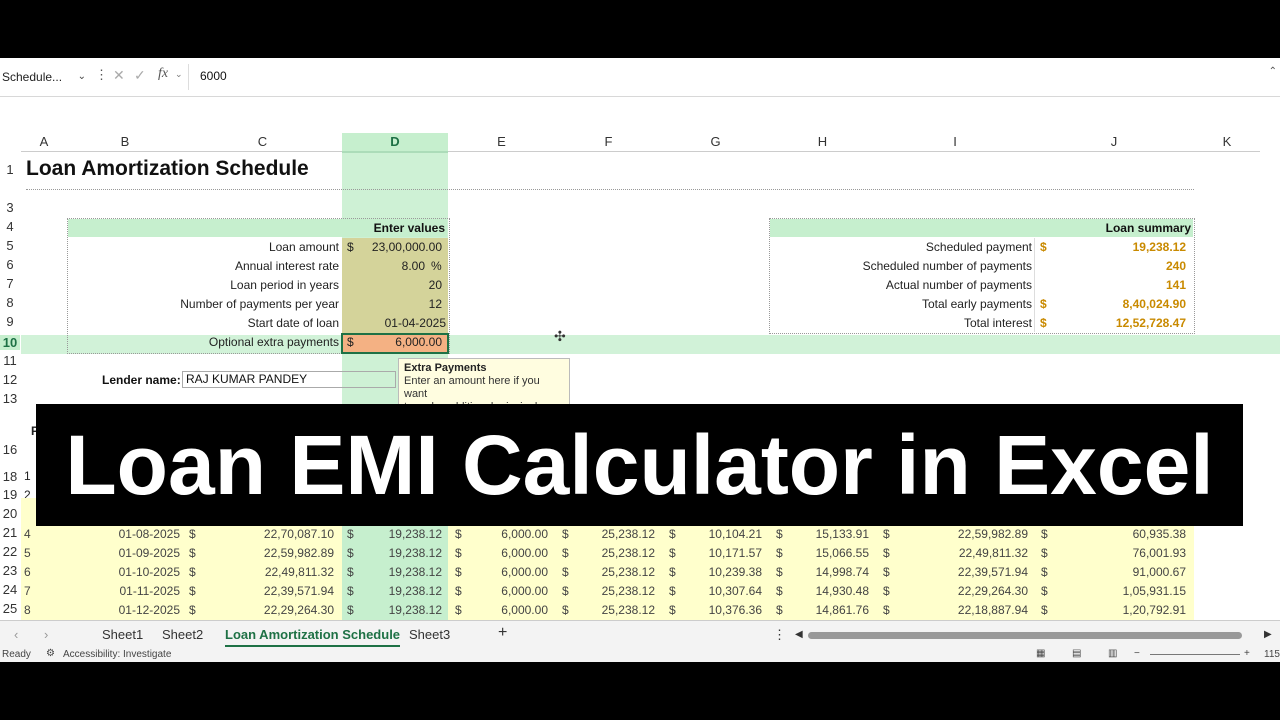 The height and width of the screenshot is (720, 1280). Describe the element at coordinates (313, 637) in the screenshot. I see `tab-loan-amortization-schedule: Loan Amortization Schedule` at that location.